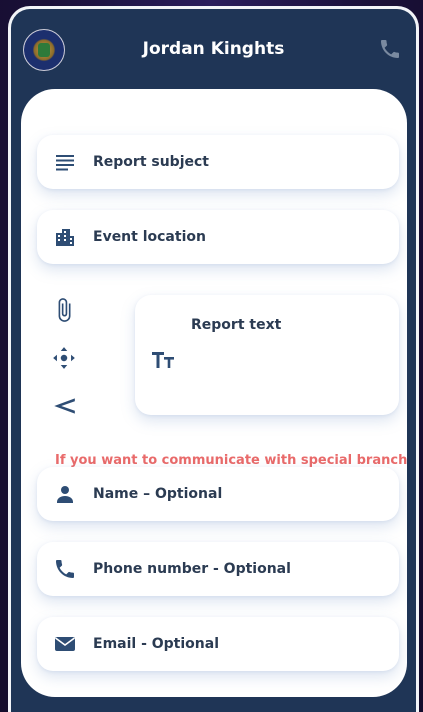 The image size is (423, 712). What do you see at coordinates (65, 237) in the screenshot?
I see `buildings-icon` at bounding box center [65, 237].